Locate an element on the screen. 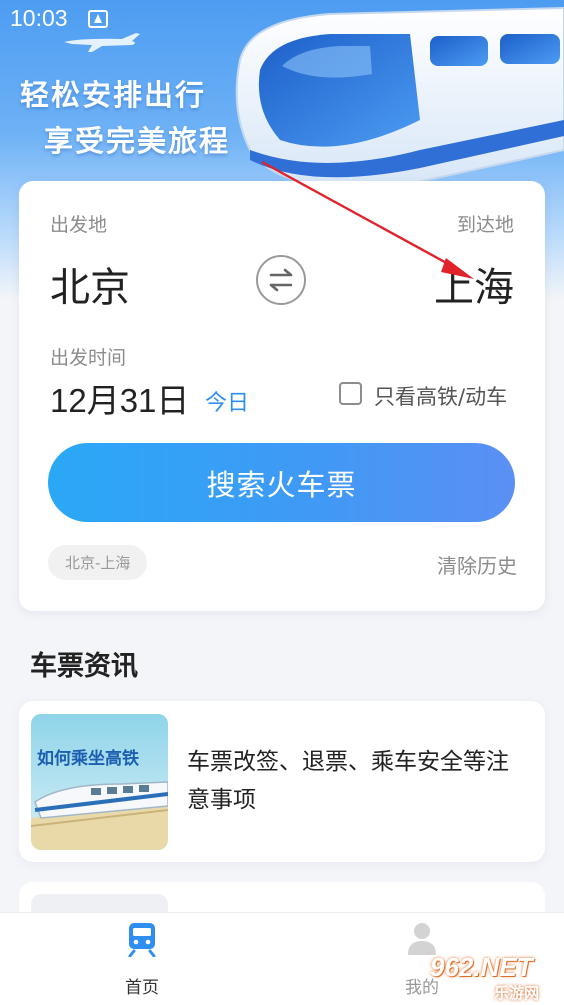  departure-date: 12月31日 is located at coordinates (119, 398).